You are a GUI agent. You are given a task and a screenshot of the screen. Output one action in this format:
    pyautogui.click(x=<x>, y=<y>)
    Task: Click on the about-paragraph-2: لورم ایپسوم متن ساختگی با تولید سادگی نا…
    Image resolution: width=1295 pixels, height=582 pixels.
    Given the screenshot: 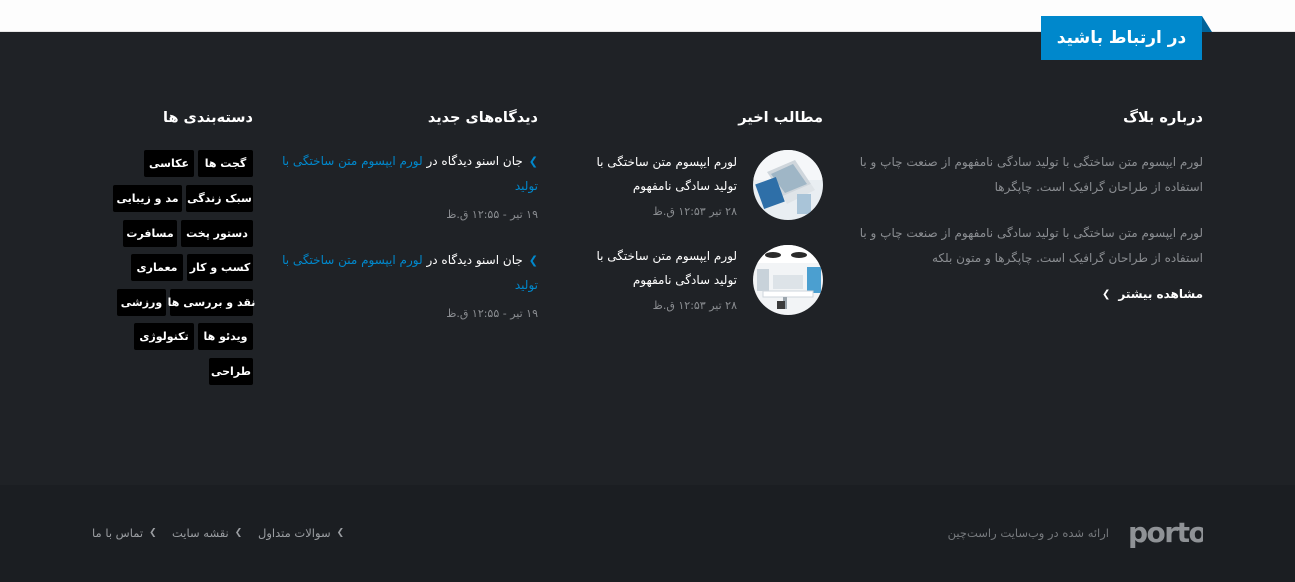 What is the action you would take?
    pyautogui.click(x=1031, y=245)
    